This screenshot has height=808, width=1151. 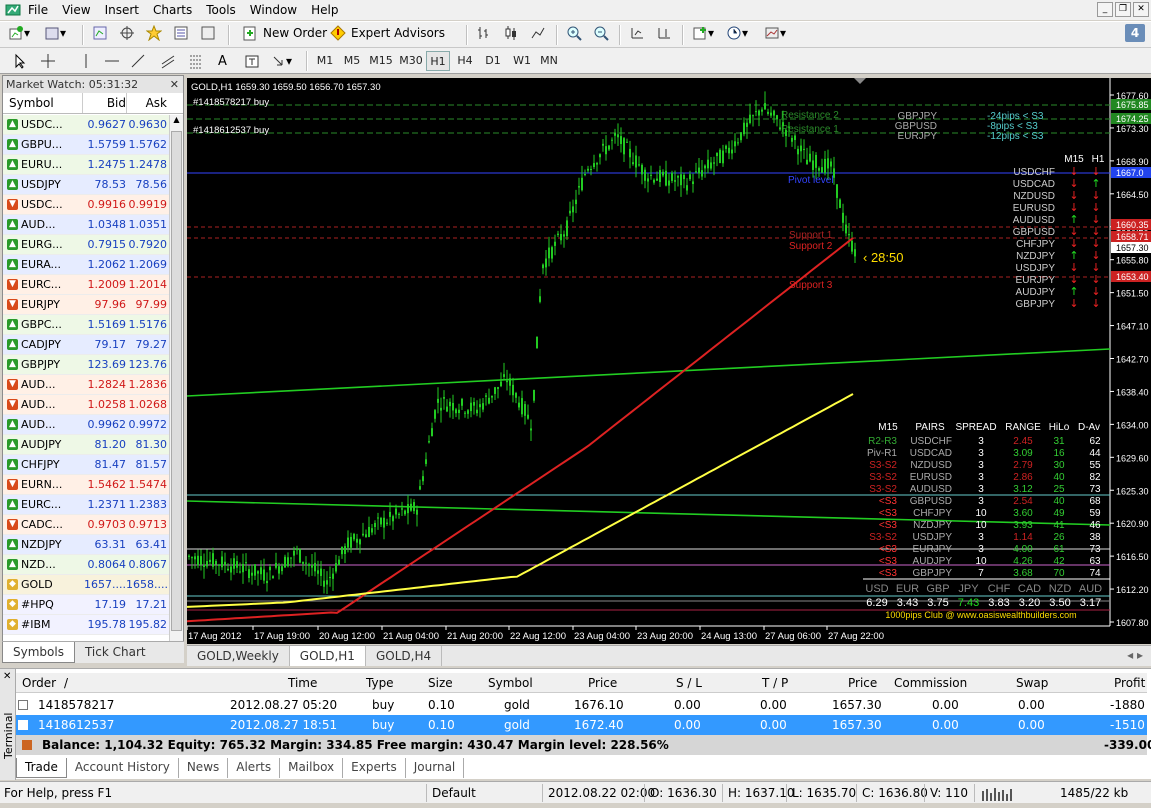 I want to click on arrows-tool-icon: ▾, so click(x=281, y=61).